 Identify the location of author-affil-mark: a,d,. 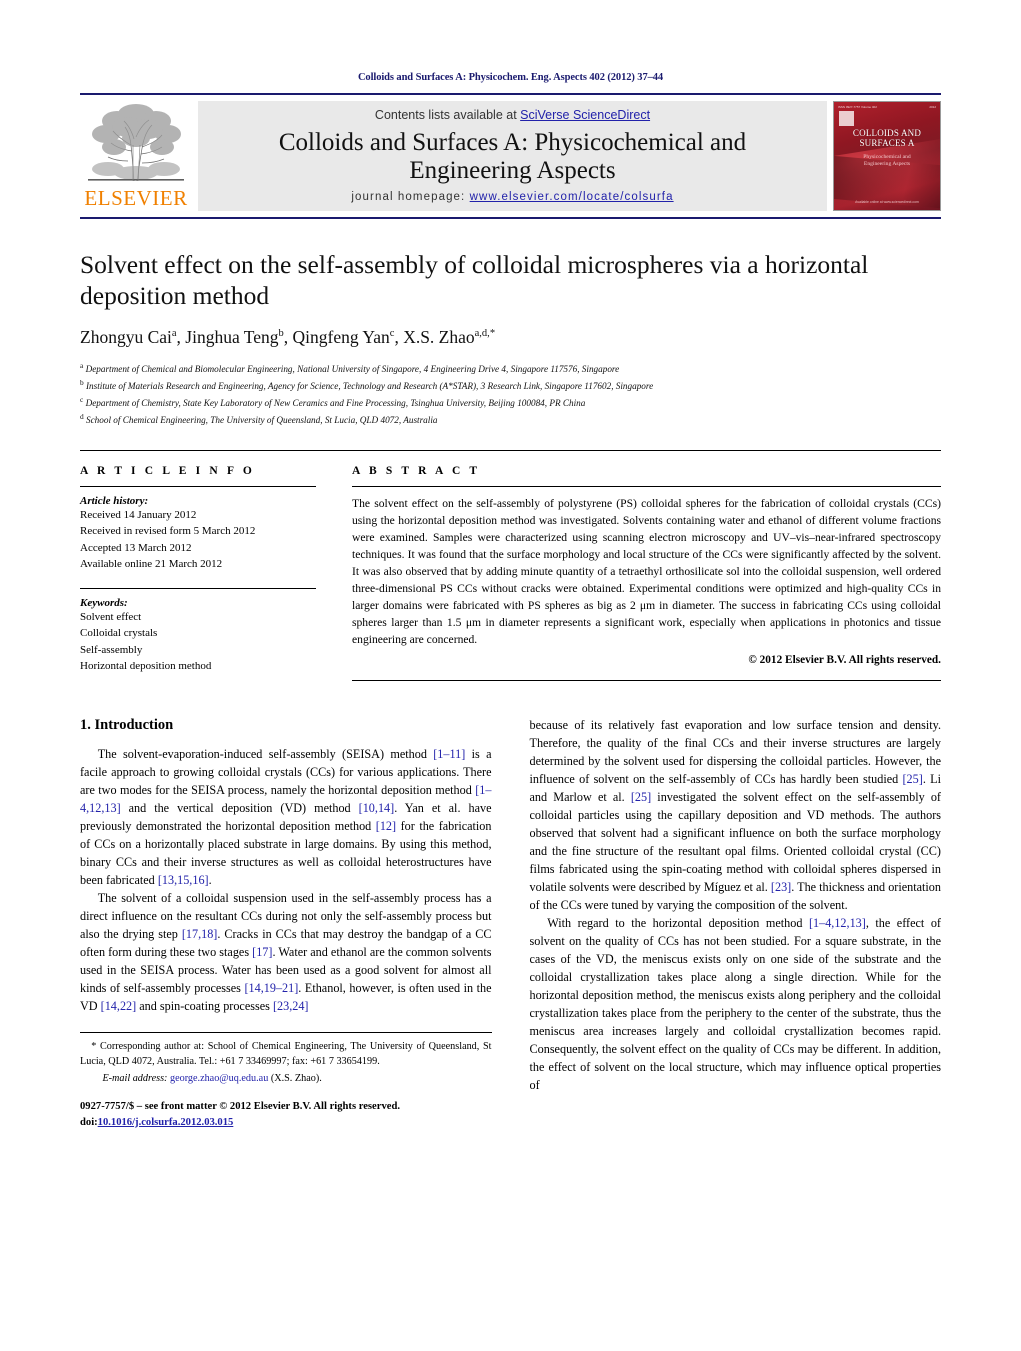
(482, 333).